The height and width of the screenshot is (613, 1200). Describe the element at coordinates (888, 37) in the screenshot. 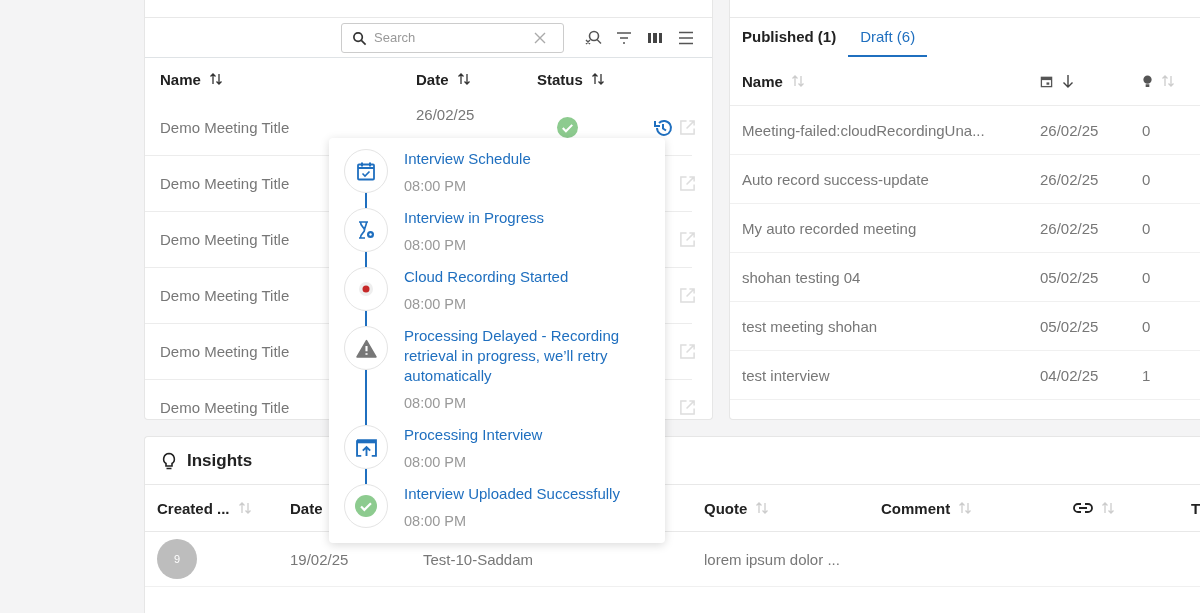

I see `tab: Draft (6)` at that location.